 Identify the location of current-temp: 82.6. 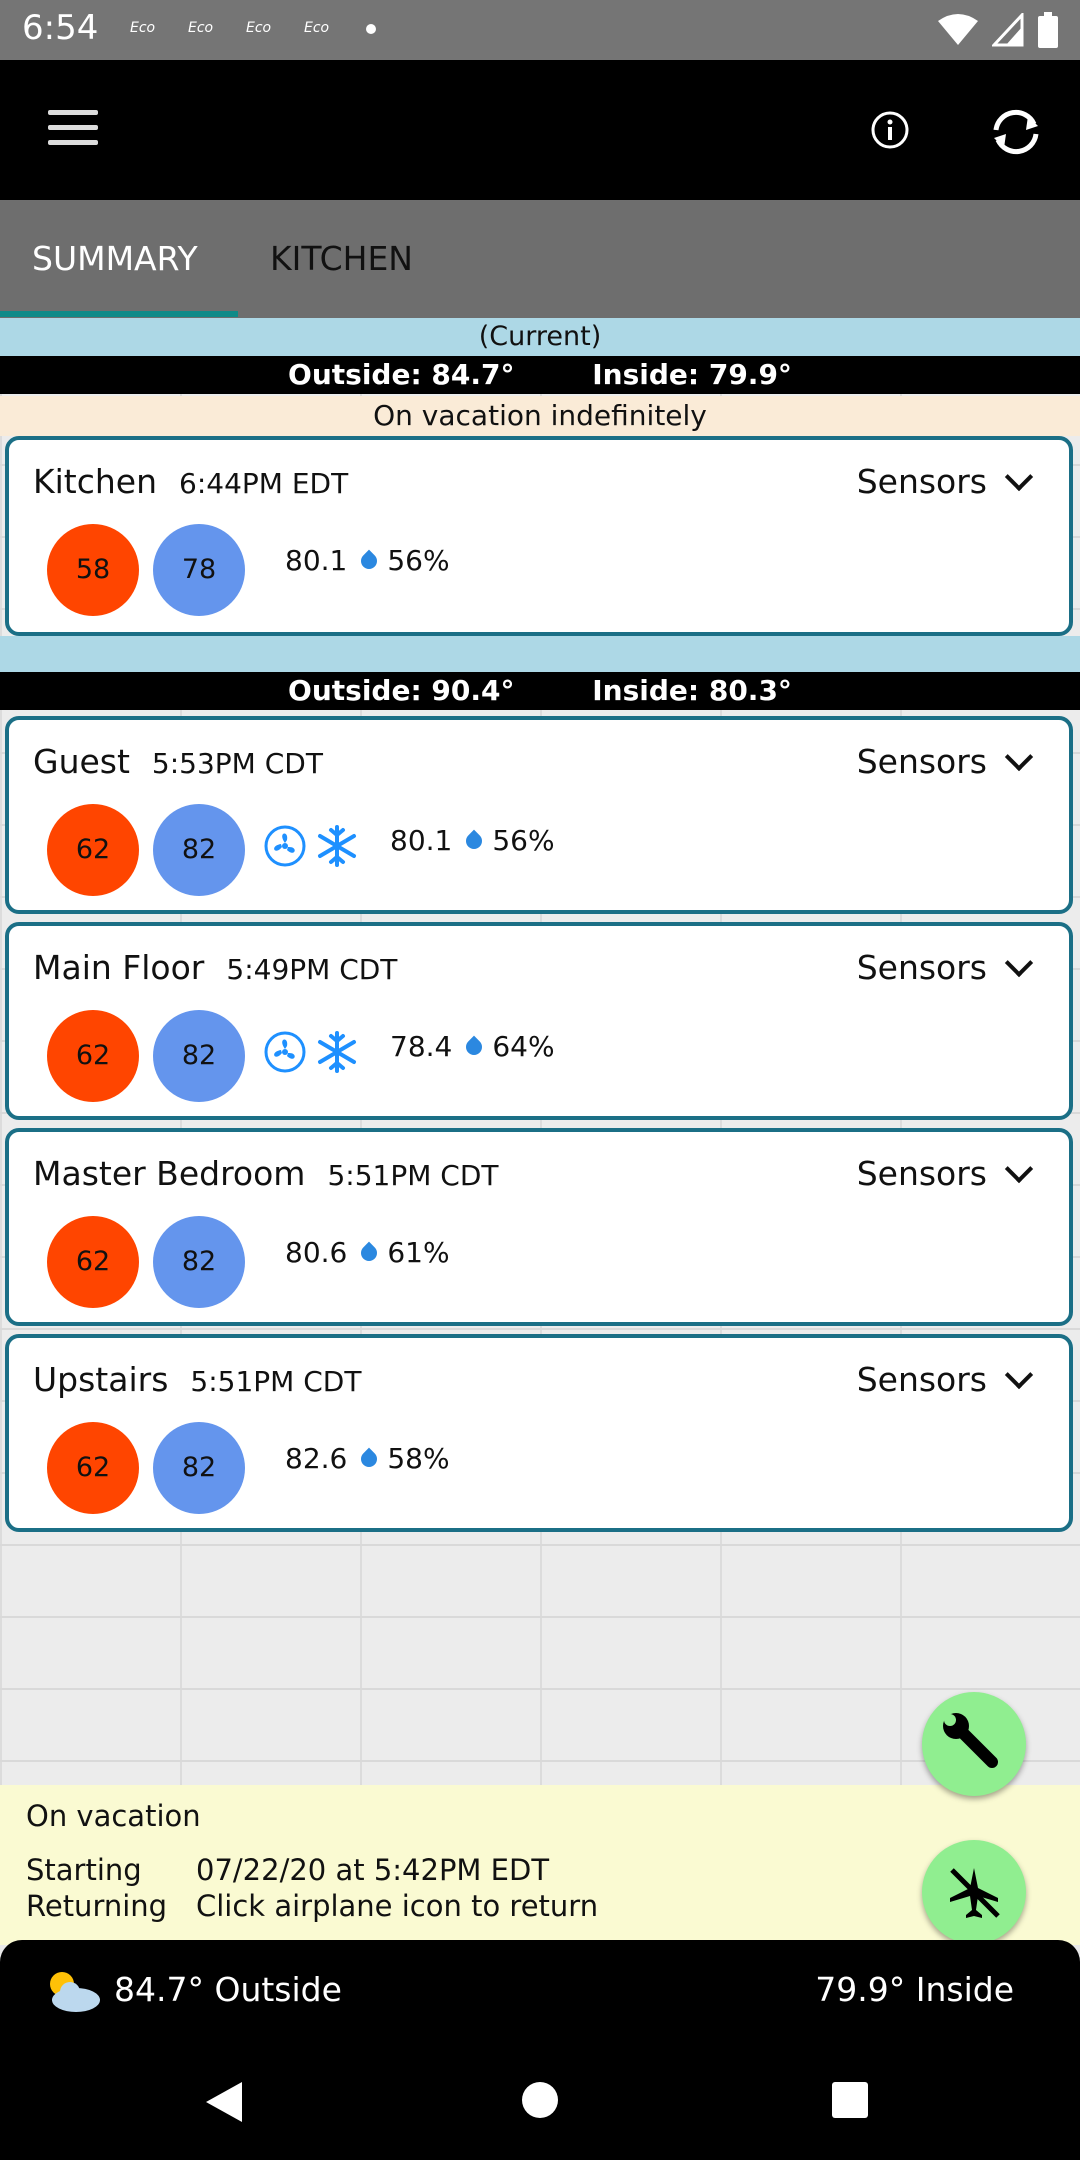
(316, 1458).